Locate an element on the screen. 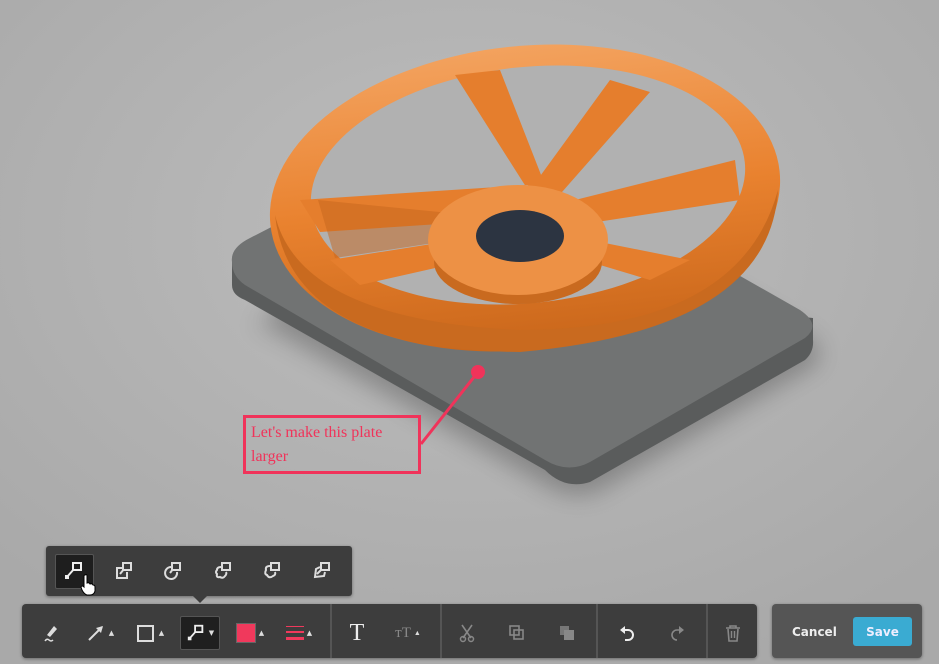 The image size is (939, 664). callout-box-icon is located at coordinates (123, 570).